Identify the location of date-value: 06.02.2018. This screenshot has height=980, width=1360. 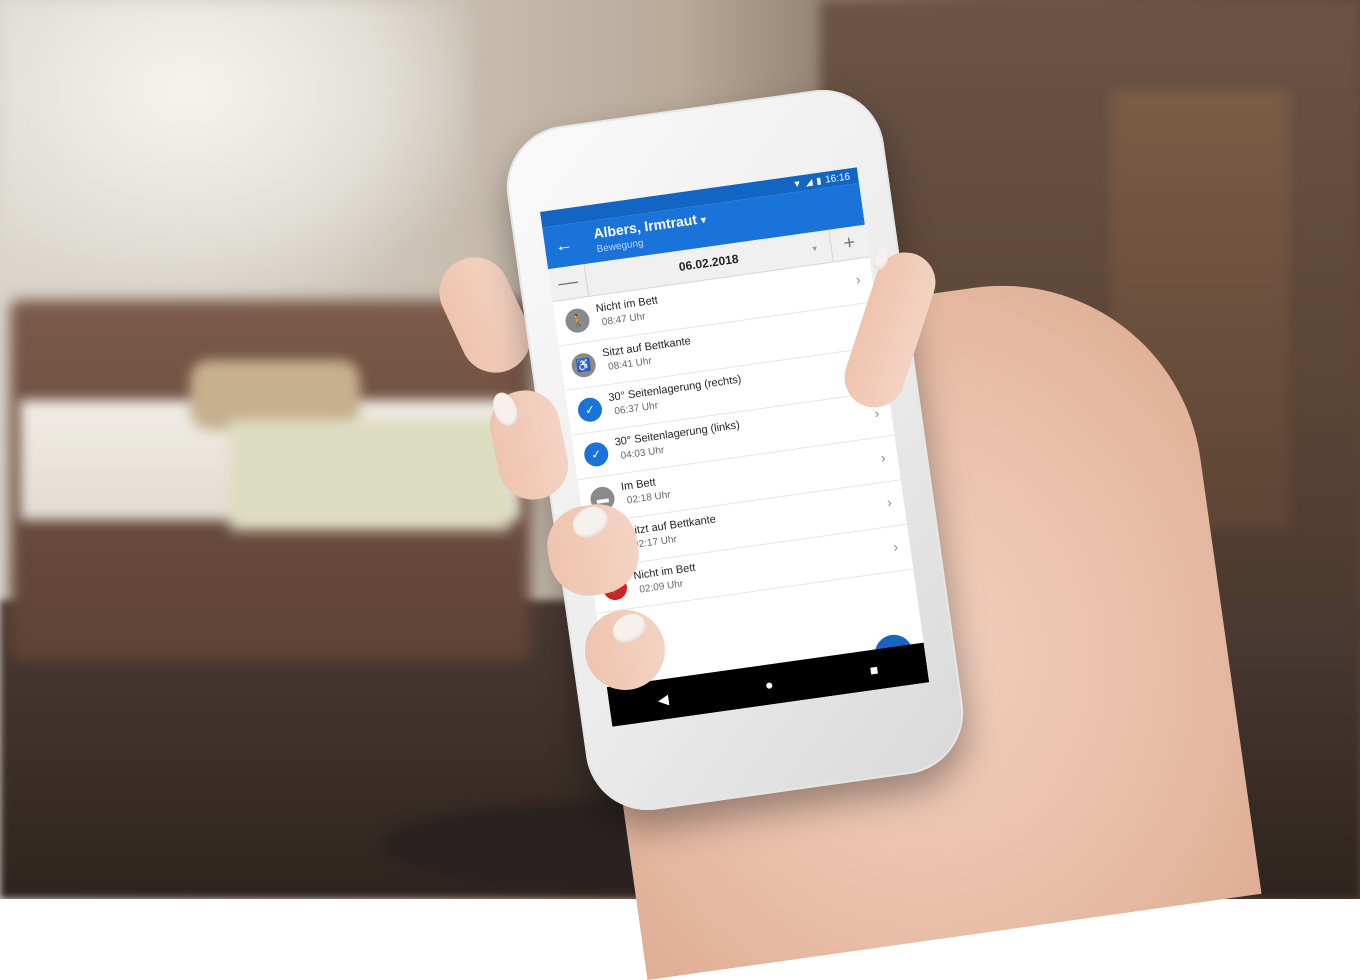
(708, 262).